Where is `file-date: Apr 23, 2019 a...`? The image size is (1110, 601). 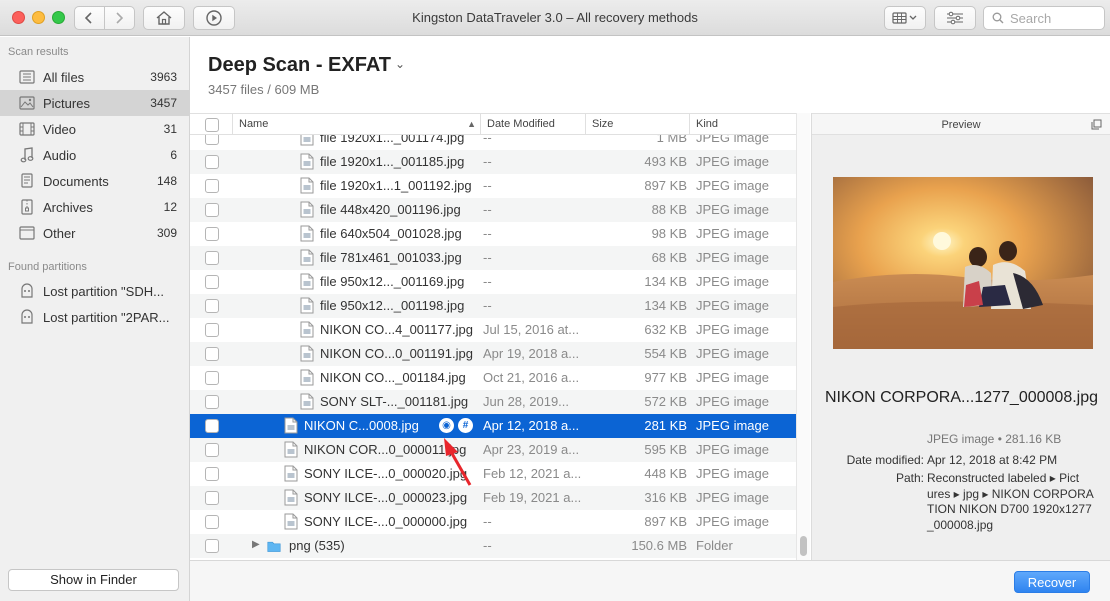 file-date: Apr 23, 2019 a... is located at coordinates (531, 449).